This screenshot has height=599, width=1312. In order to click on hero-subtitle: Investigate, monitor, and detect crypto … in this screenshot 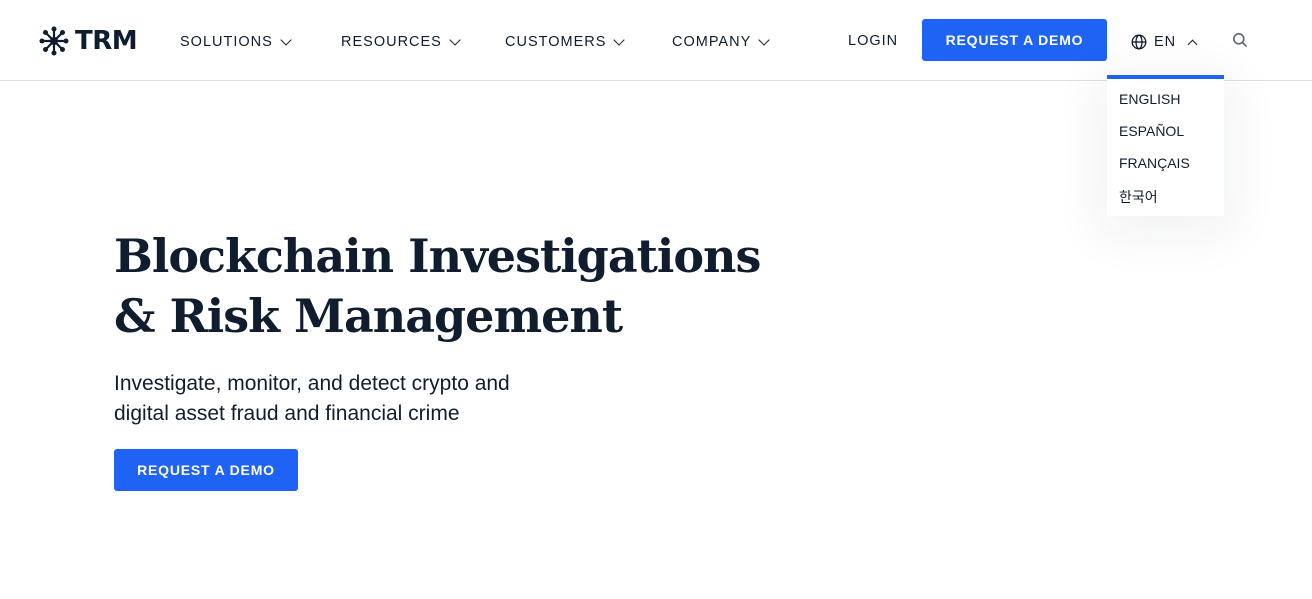, I will do `click(374, 399)`.